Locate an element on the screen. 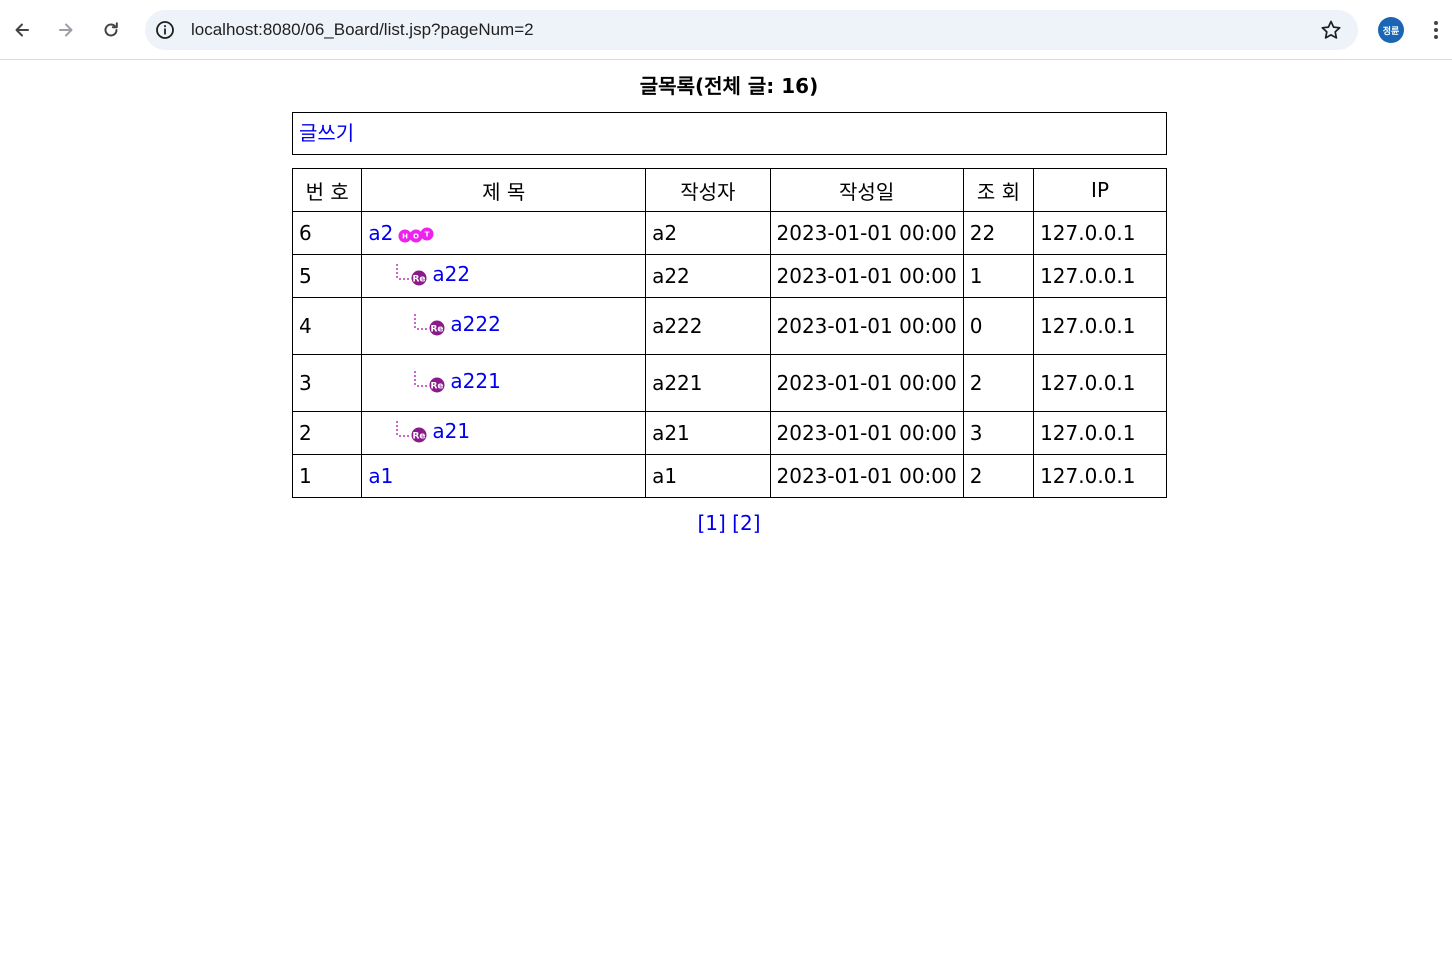 Image resolution: width=1452 pixels, height=958 pixels. page-link-2: [2] is located at coordinates (746, 523).